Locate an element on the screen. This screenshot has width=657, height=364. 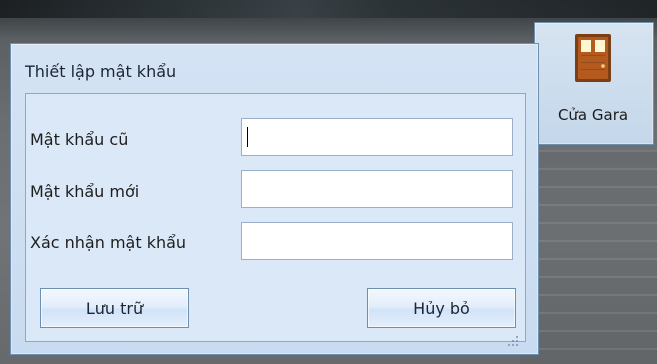
new-password-input is located at coordinates (377, 189).